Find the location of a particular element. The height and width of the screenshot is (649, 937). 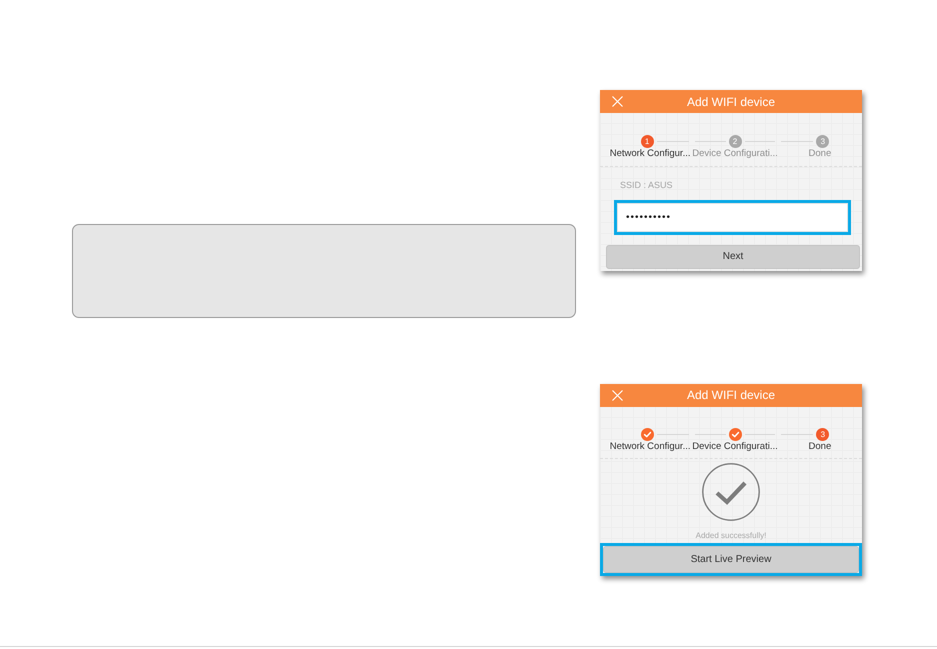

success-check-icon is located at coordinates (731, 491).